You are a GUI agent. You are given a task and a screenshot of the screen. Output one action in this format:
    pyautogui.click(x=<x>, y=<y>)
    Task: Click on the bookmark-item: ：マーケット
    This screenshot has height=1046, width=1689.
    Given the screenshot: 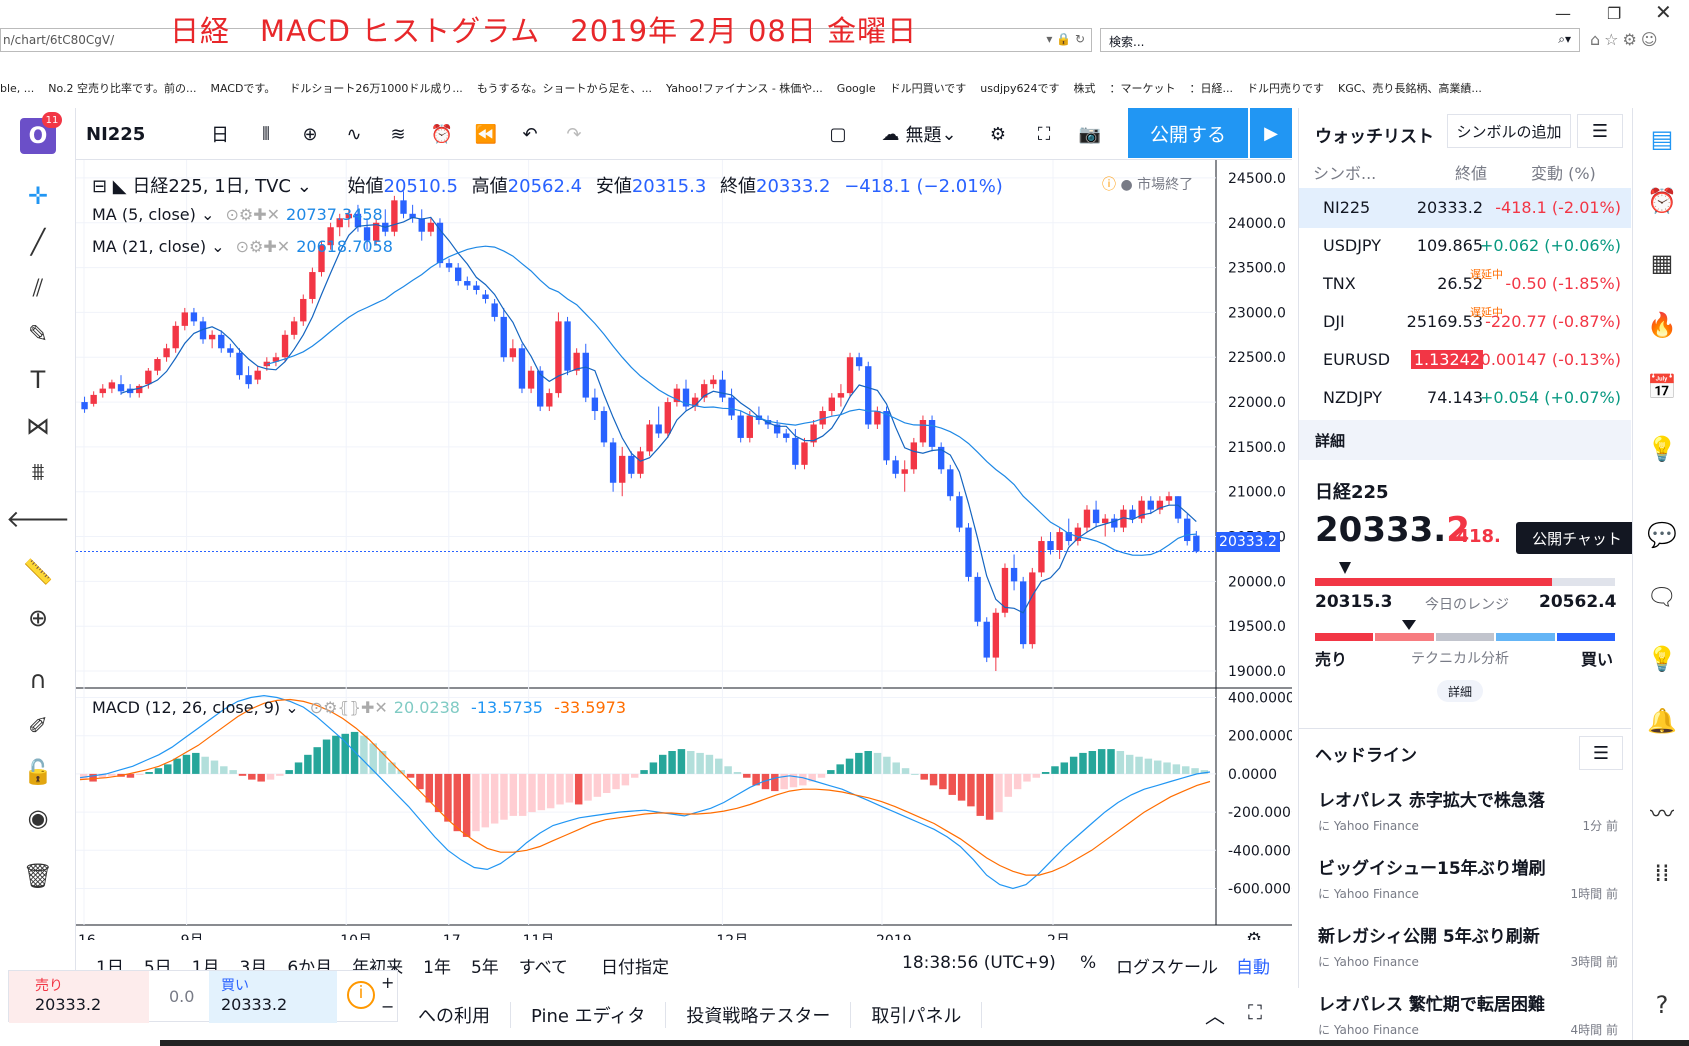 What is the action you would take?
    pyautogui.click(x=1143, y=88)
    